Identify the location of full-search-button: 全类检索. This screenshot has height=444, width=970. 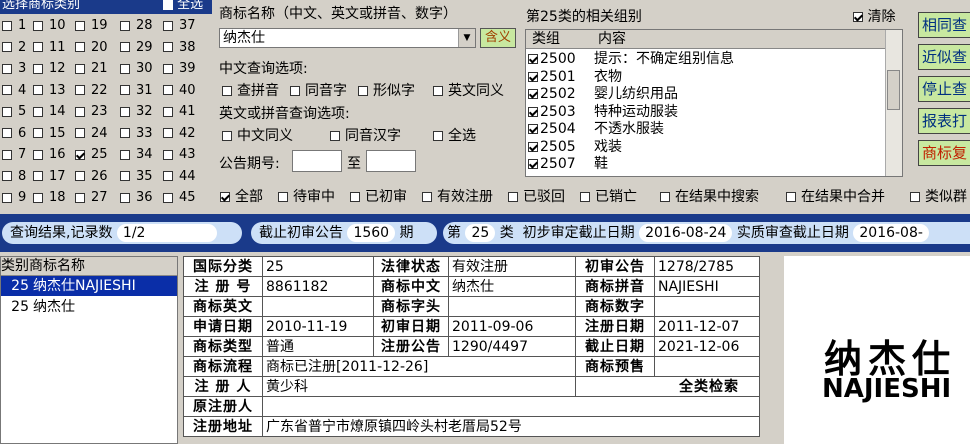
(667, 386).